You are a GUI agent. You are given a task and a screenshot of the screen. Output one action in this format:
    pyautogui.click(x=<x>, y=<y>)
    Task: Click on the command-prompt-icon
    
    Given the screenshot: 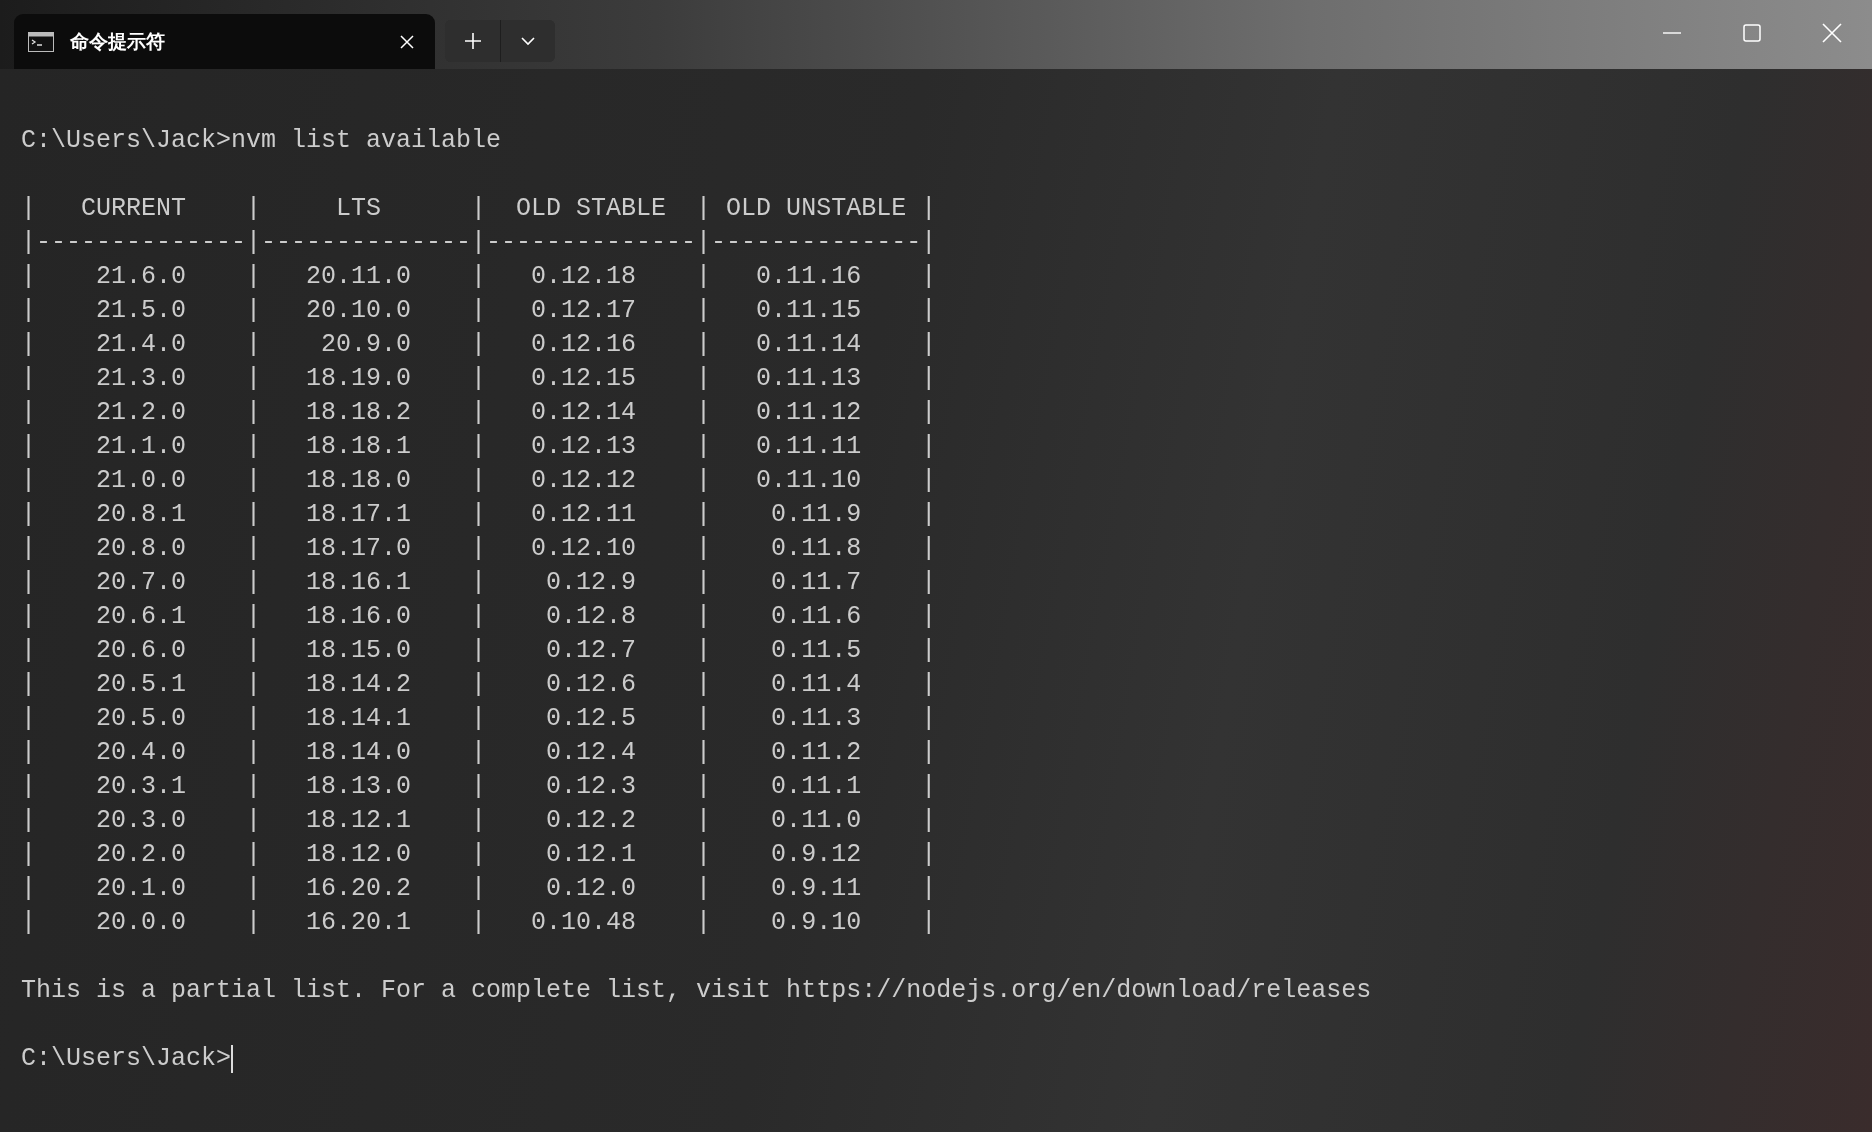 What is the action you would take?
    pyautogui.click(x=41, y=41)
    